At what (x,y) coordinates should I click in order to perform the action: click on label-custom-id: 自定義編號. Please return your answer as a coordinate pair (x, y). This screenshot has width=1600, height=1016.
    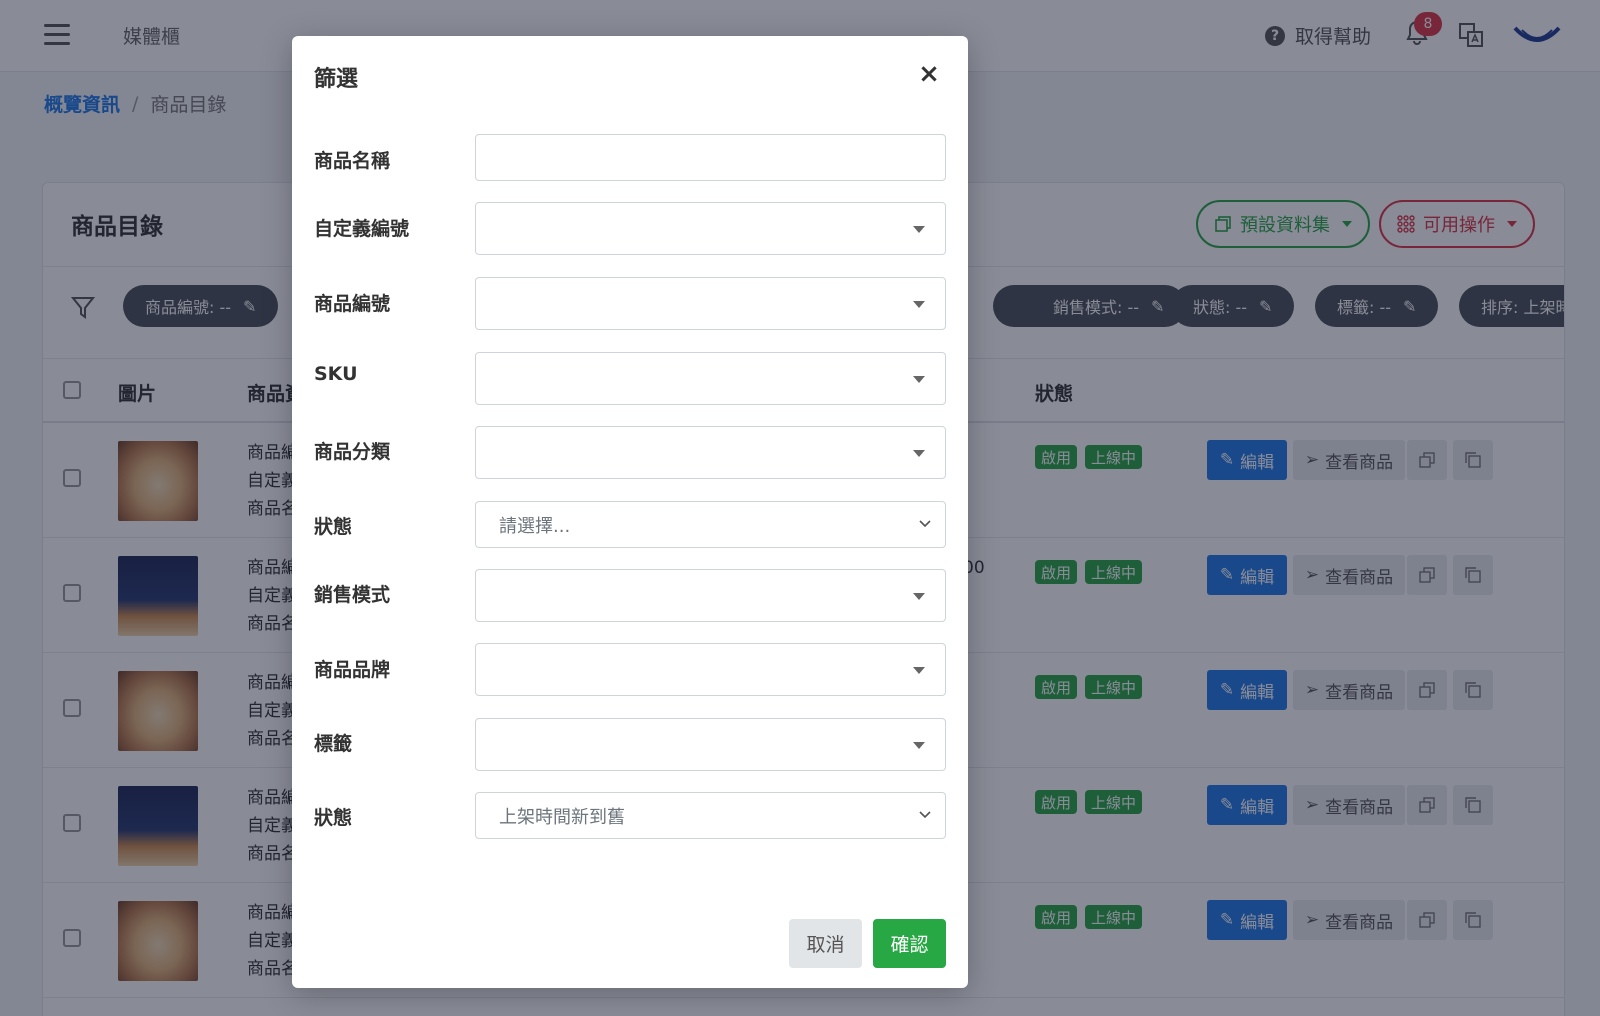
    Looking at the image, I should click on (362, 229).